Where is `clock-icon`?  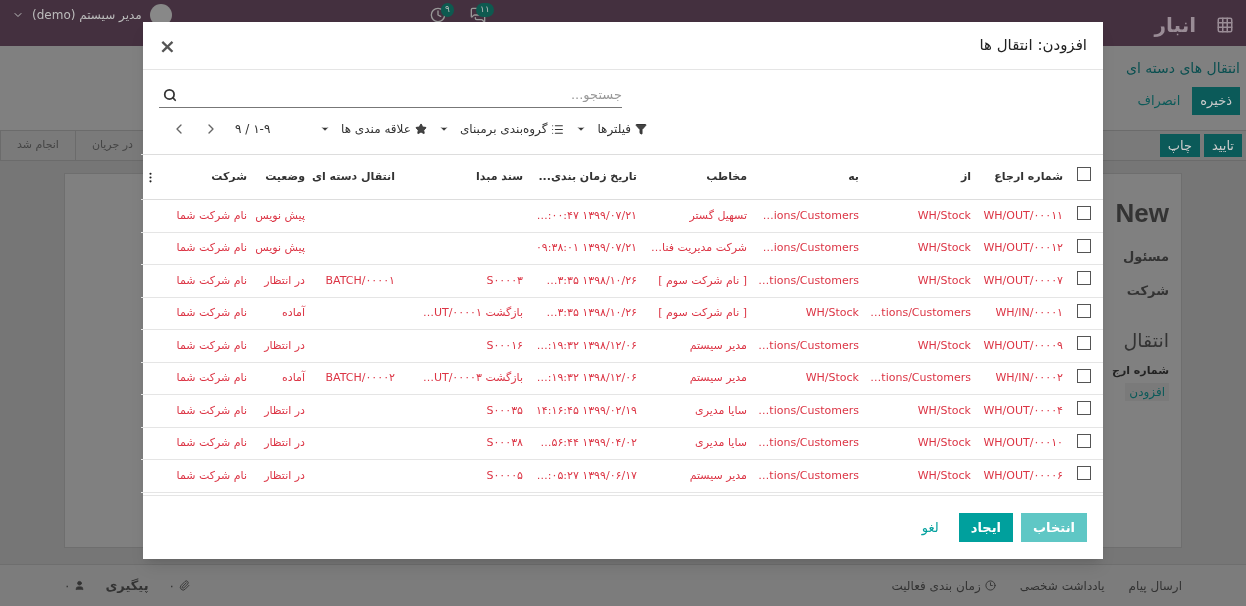 clock-icon is located at coordinates (437, 15).